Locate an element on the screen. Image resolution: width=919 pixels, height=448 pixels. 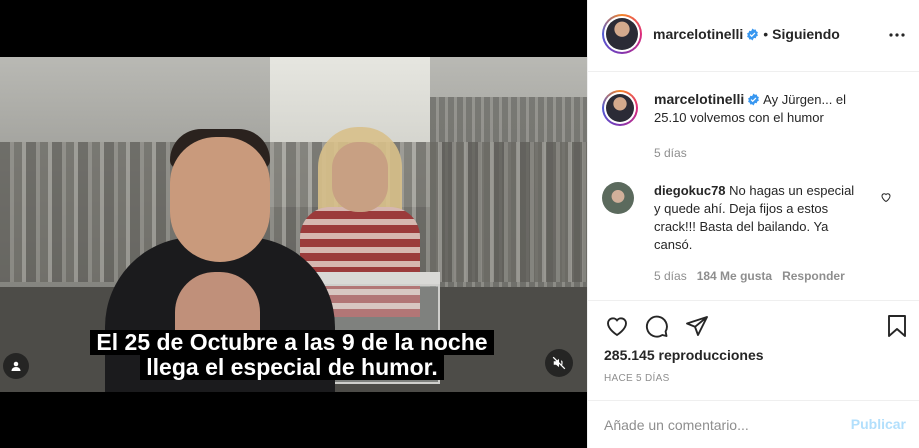
user-tag-icon is located at coordinates (16, 366).